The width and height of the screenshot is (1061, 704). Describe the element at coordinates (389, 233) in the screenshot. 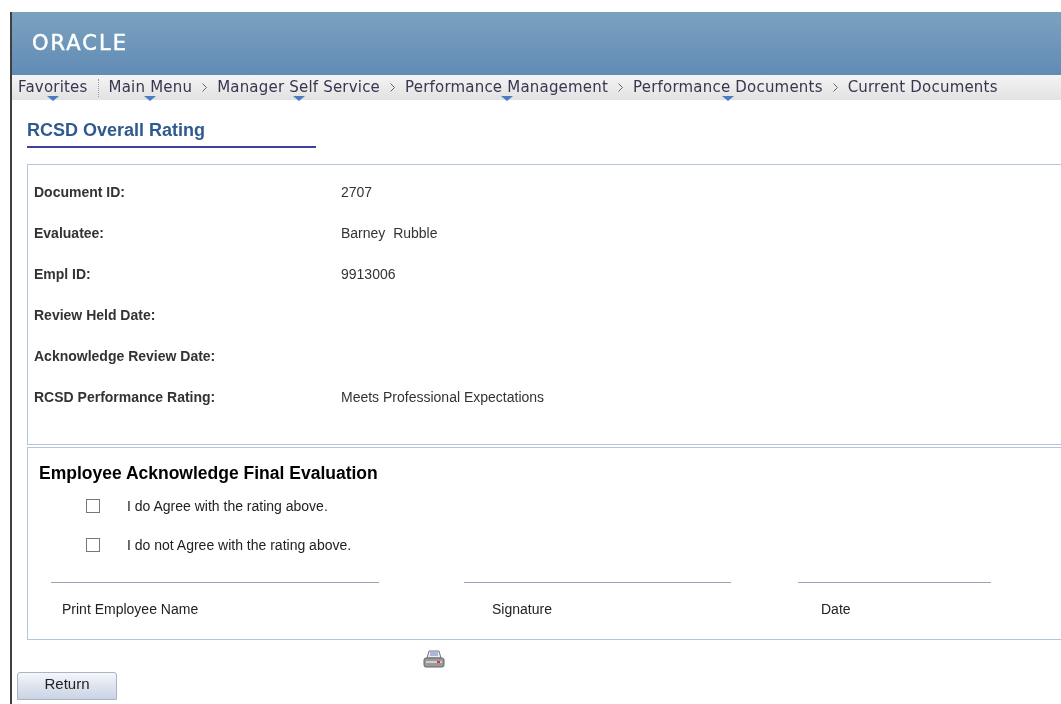

I see `field-value: Barney Rubble` at that location.